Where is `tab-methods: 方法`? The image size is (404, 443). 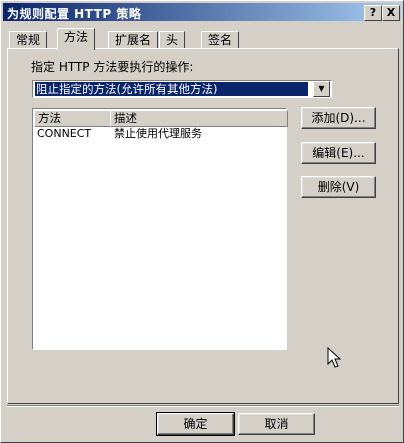
tab-methods: 方法 is located at coordinates (76, 39).